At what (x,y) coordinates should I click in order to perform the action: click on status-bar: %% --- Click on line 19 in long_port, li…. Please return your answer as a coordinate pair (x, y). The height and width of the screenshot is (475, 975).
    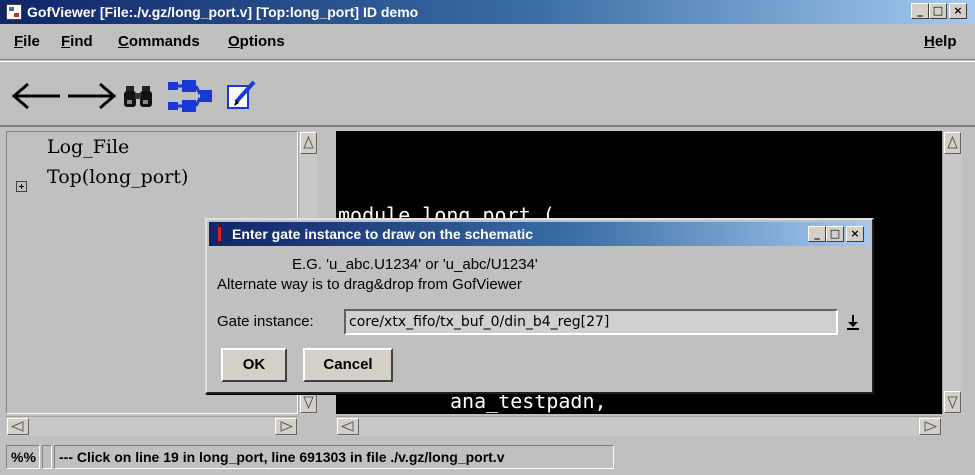
    Looking at the image, I should click on (487, 457).